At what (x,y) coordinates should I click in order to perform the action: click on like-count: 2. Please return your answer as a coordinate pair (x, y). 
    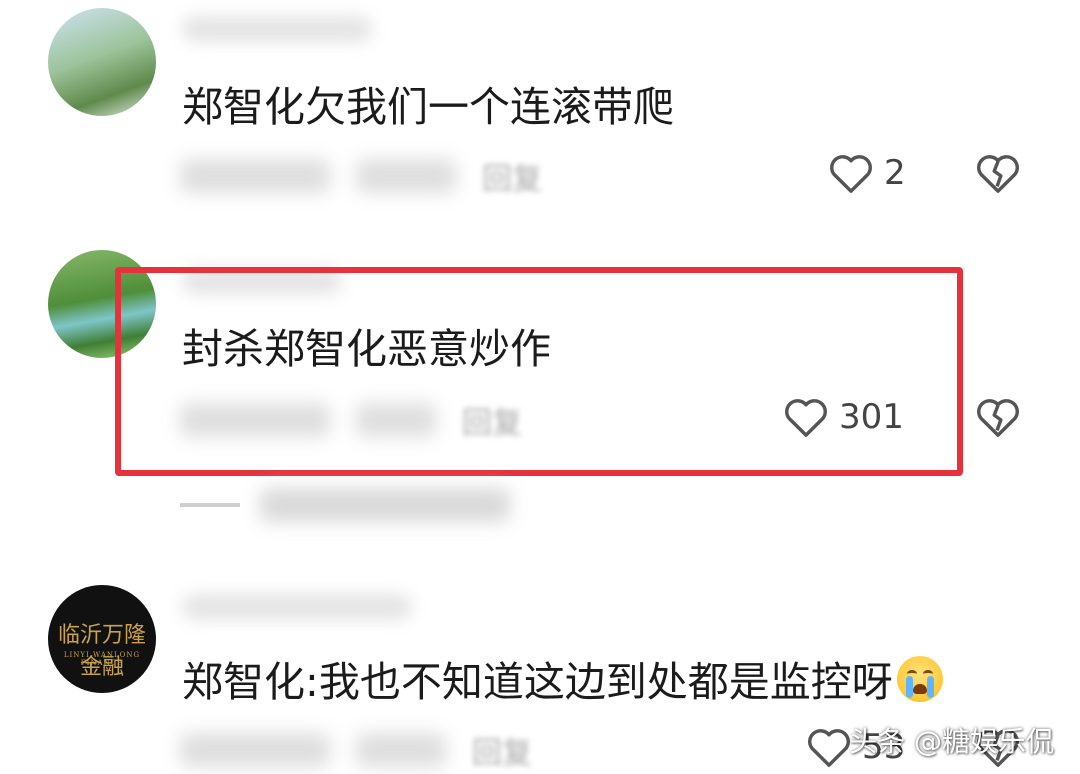
    Looking at the image, I should click on (895, 173).